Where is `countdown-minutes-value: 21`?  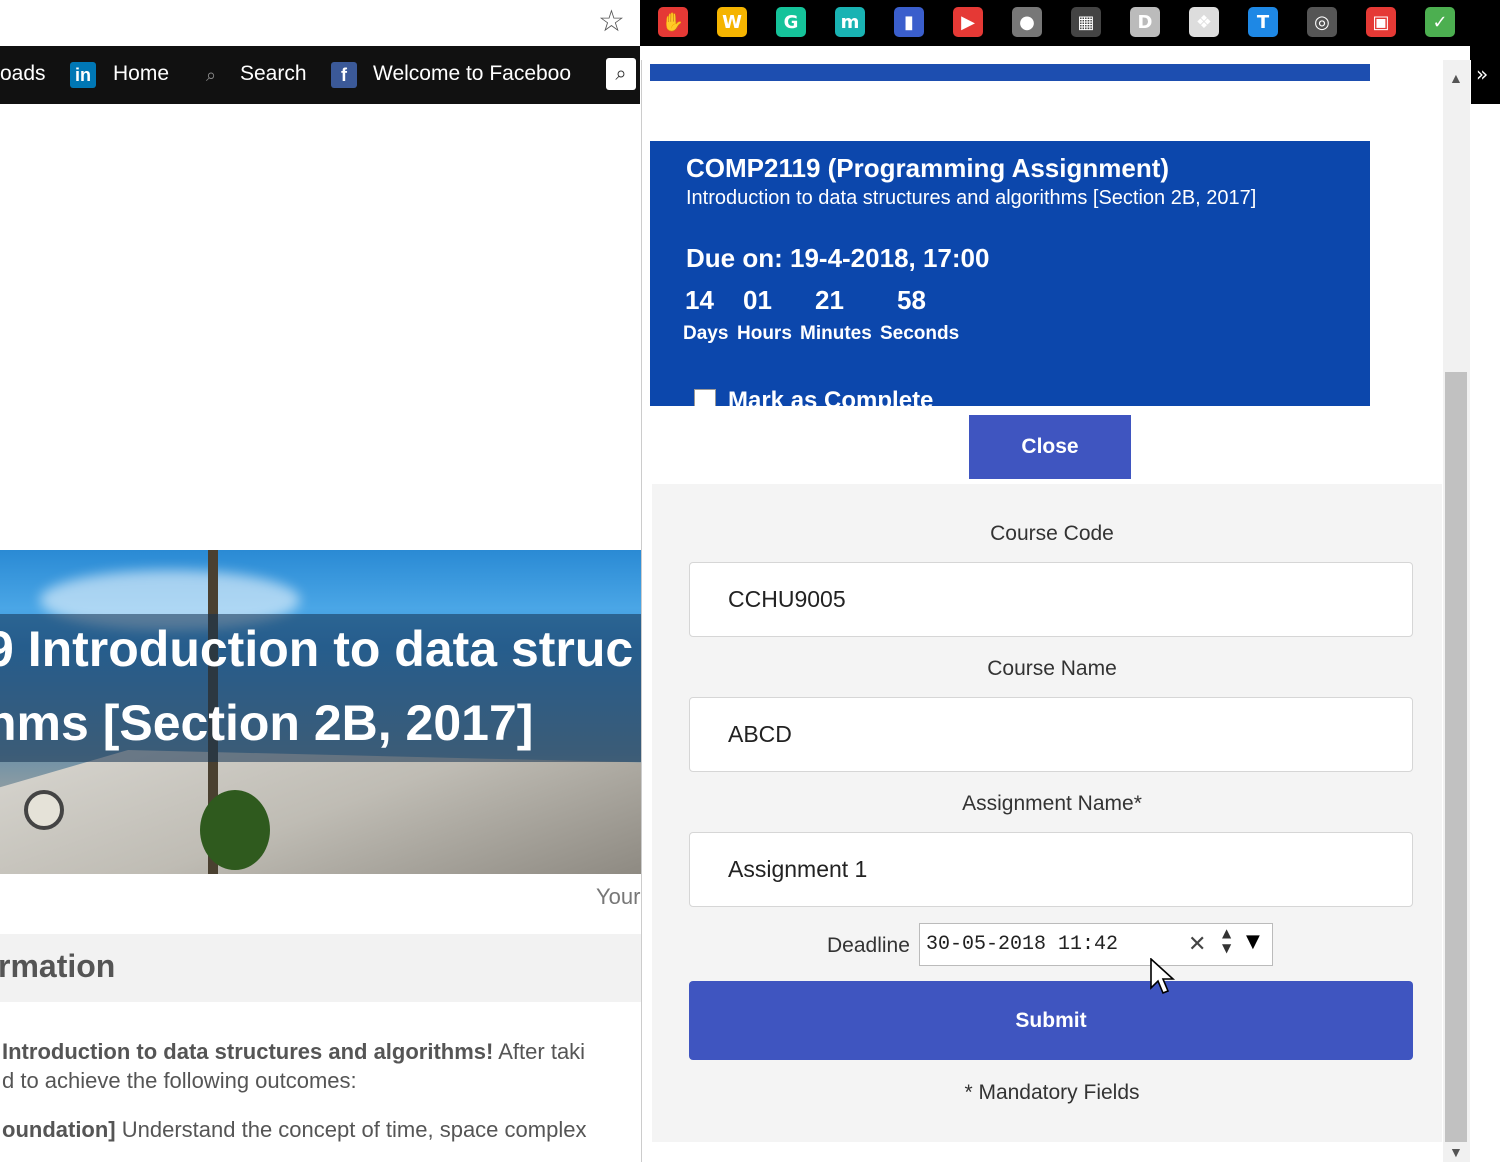 countdown-minutes-value: 21 is located at coordinates (829, 300).